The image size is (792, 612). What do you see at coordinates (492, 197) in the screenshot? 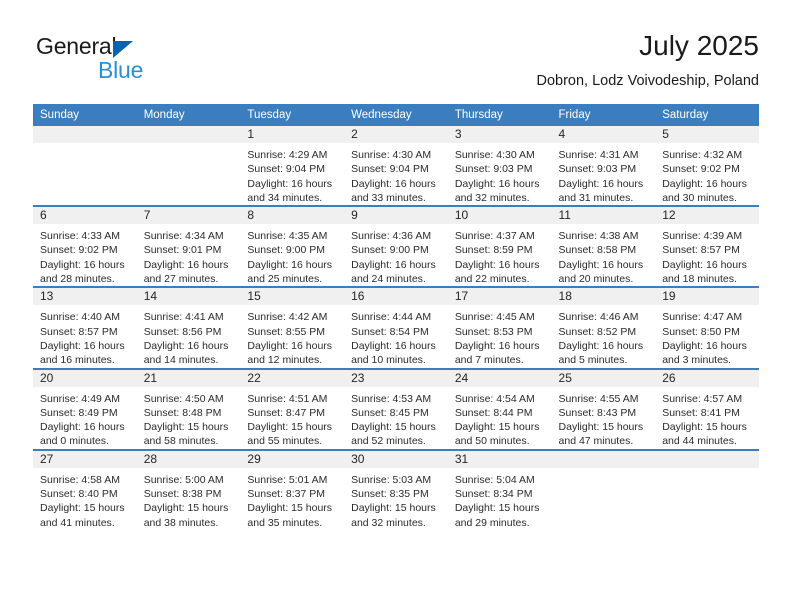
I see `daylight-text-line2: and 32 minutes.` at bounding box center [492, 197].